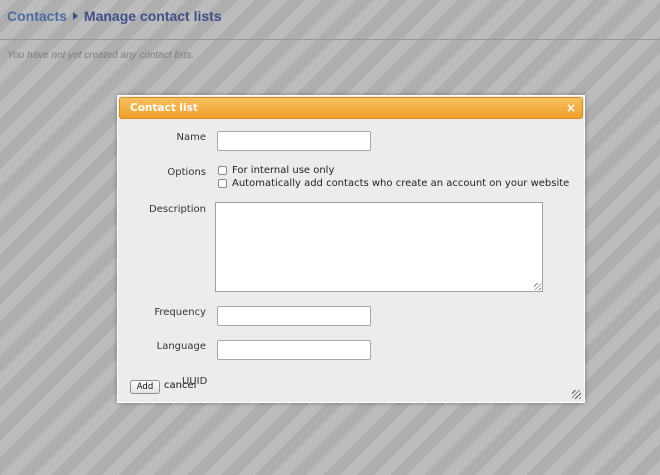 The image size is (660, 475). I want to click on language-label: Language, so click(181, 346).